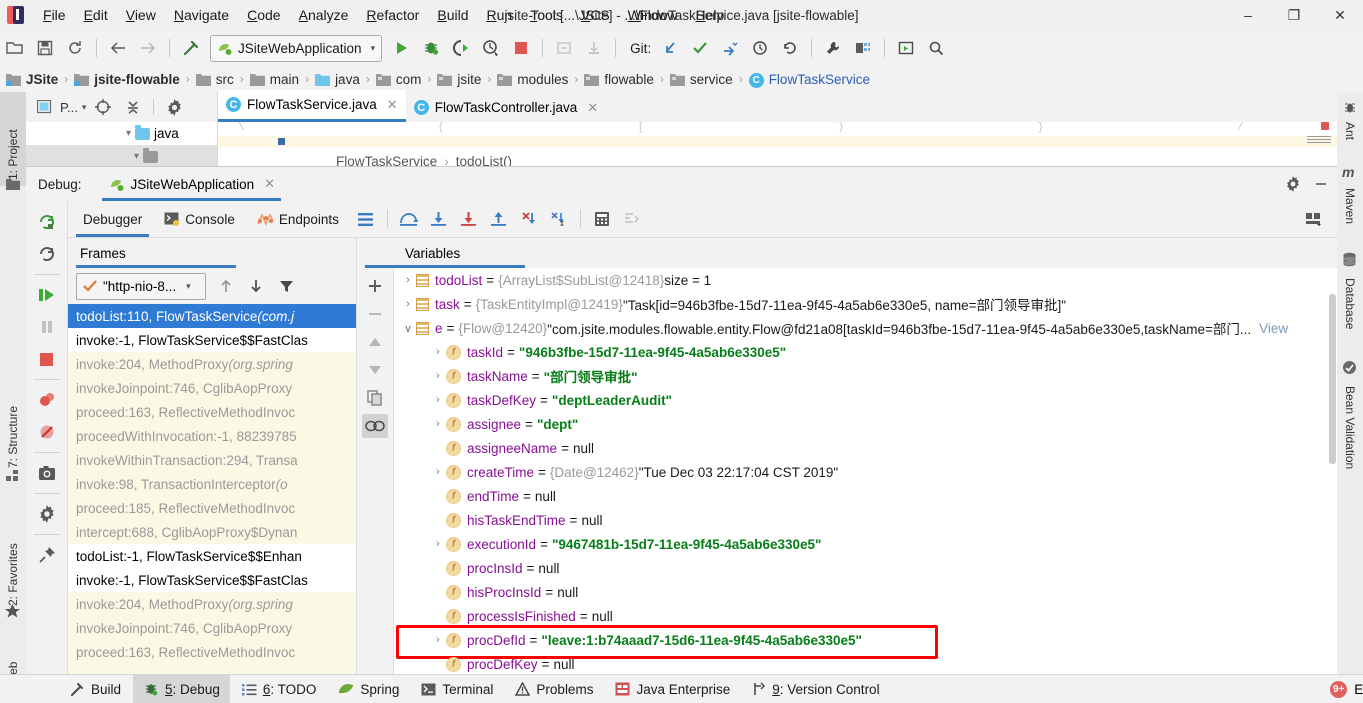 The image size is (1363, 703). What do you see at coordinates (491, 48) in the screenshot?
I see `profile-icon` at bounding box center [491, 48].